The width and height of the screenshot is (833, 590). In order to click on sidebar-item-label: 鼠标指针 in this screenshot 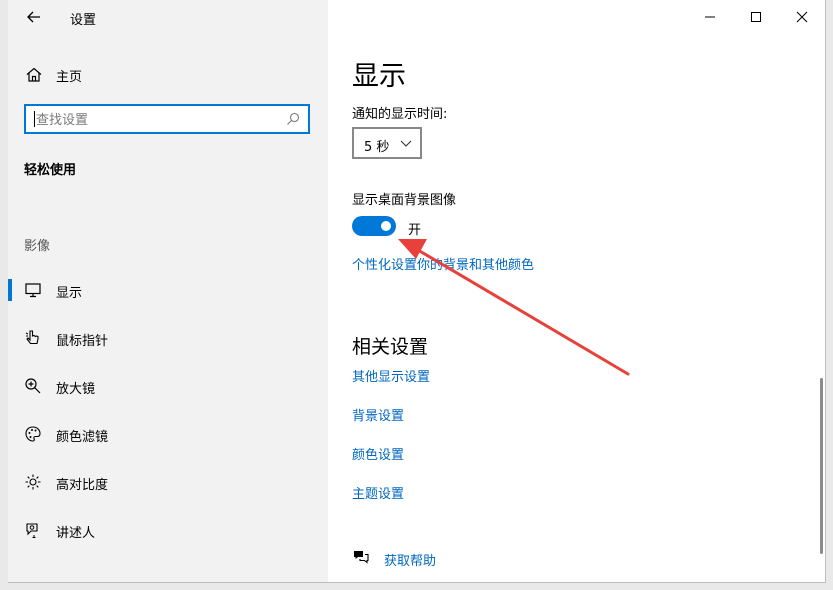, I will do `click(82, 341)`.